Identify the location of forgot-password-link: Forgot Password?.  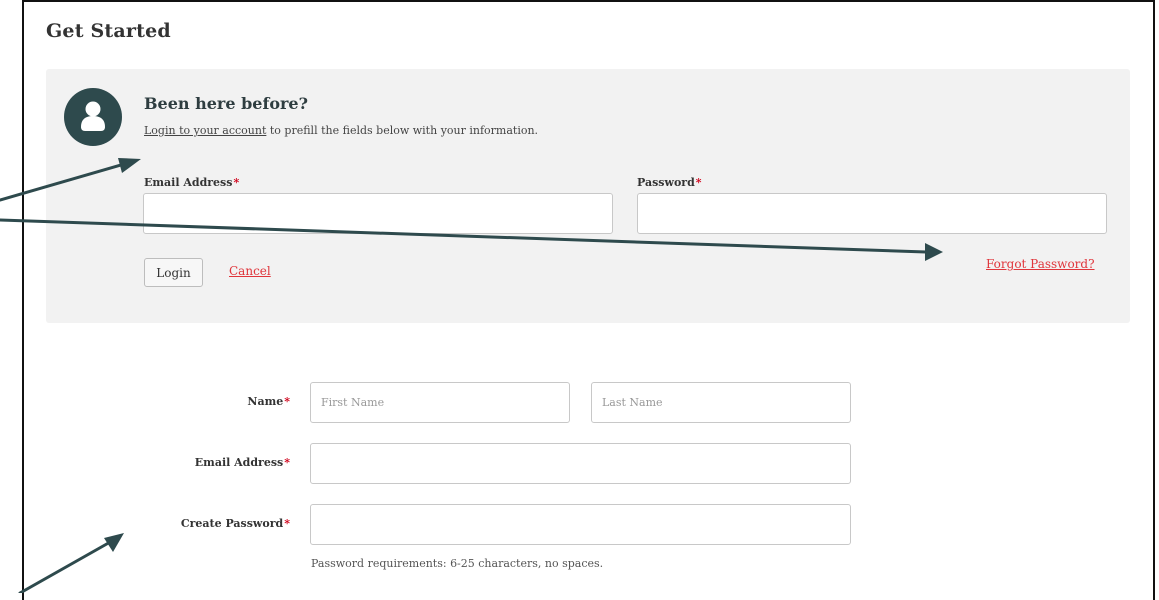
(1040, 264).